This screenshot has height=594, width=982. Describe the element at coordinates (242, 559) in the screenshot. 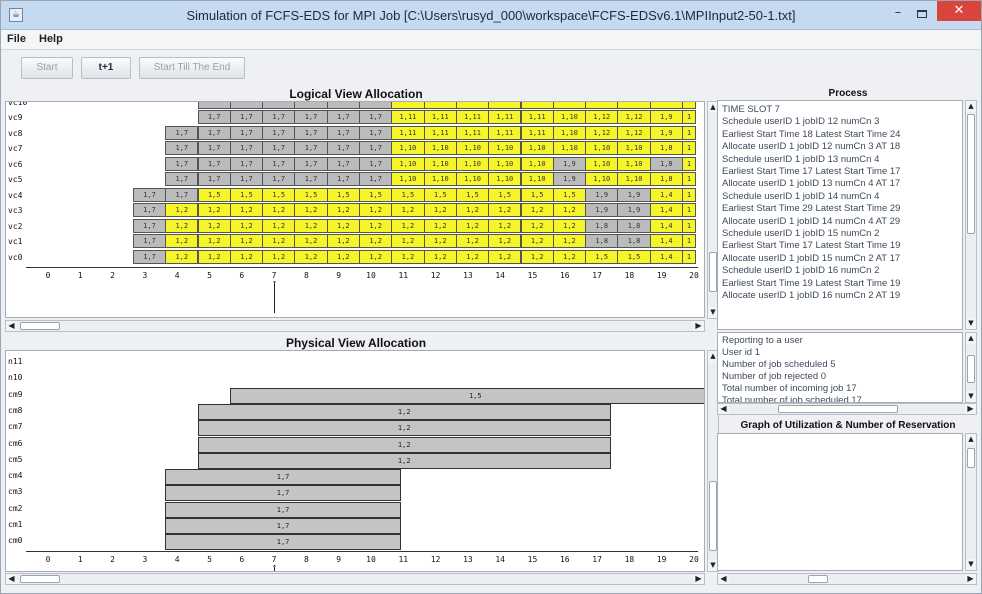

I see `tick-label: 6` at that location.